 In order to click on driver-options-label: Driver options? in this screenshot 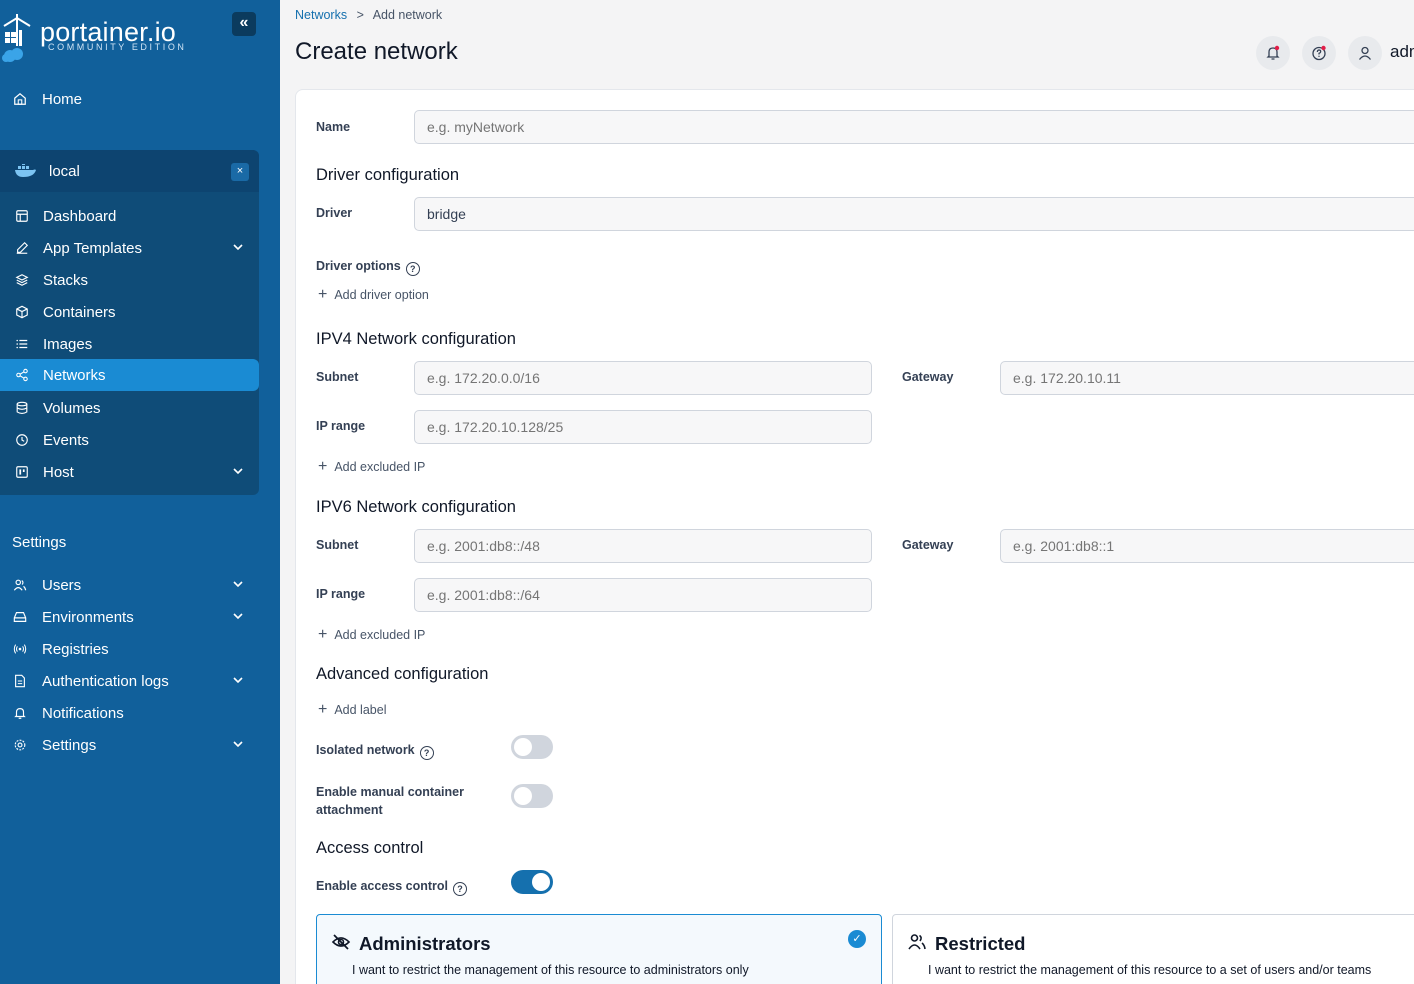, I will do `click(368, 267)`.